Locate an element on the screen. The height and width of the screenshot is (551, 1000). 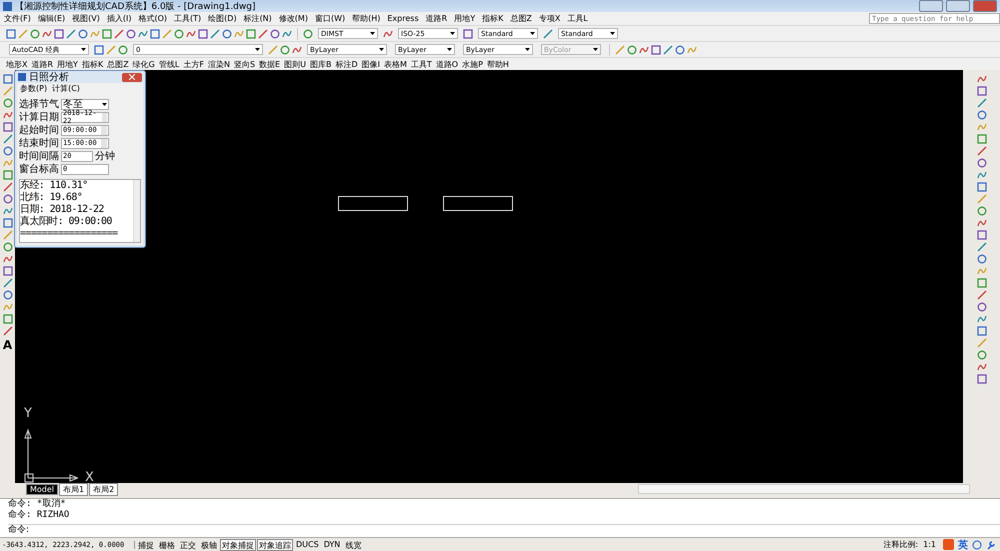
status-toggle: 捕捉 is located at coordinates (146, 544).